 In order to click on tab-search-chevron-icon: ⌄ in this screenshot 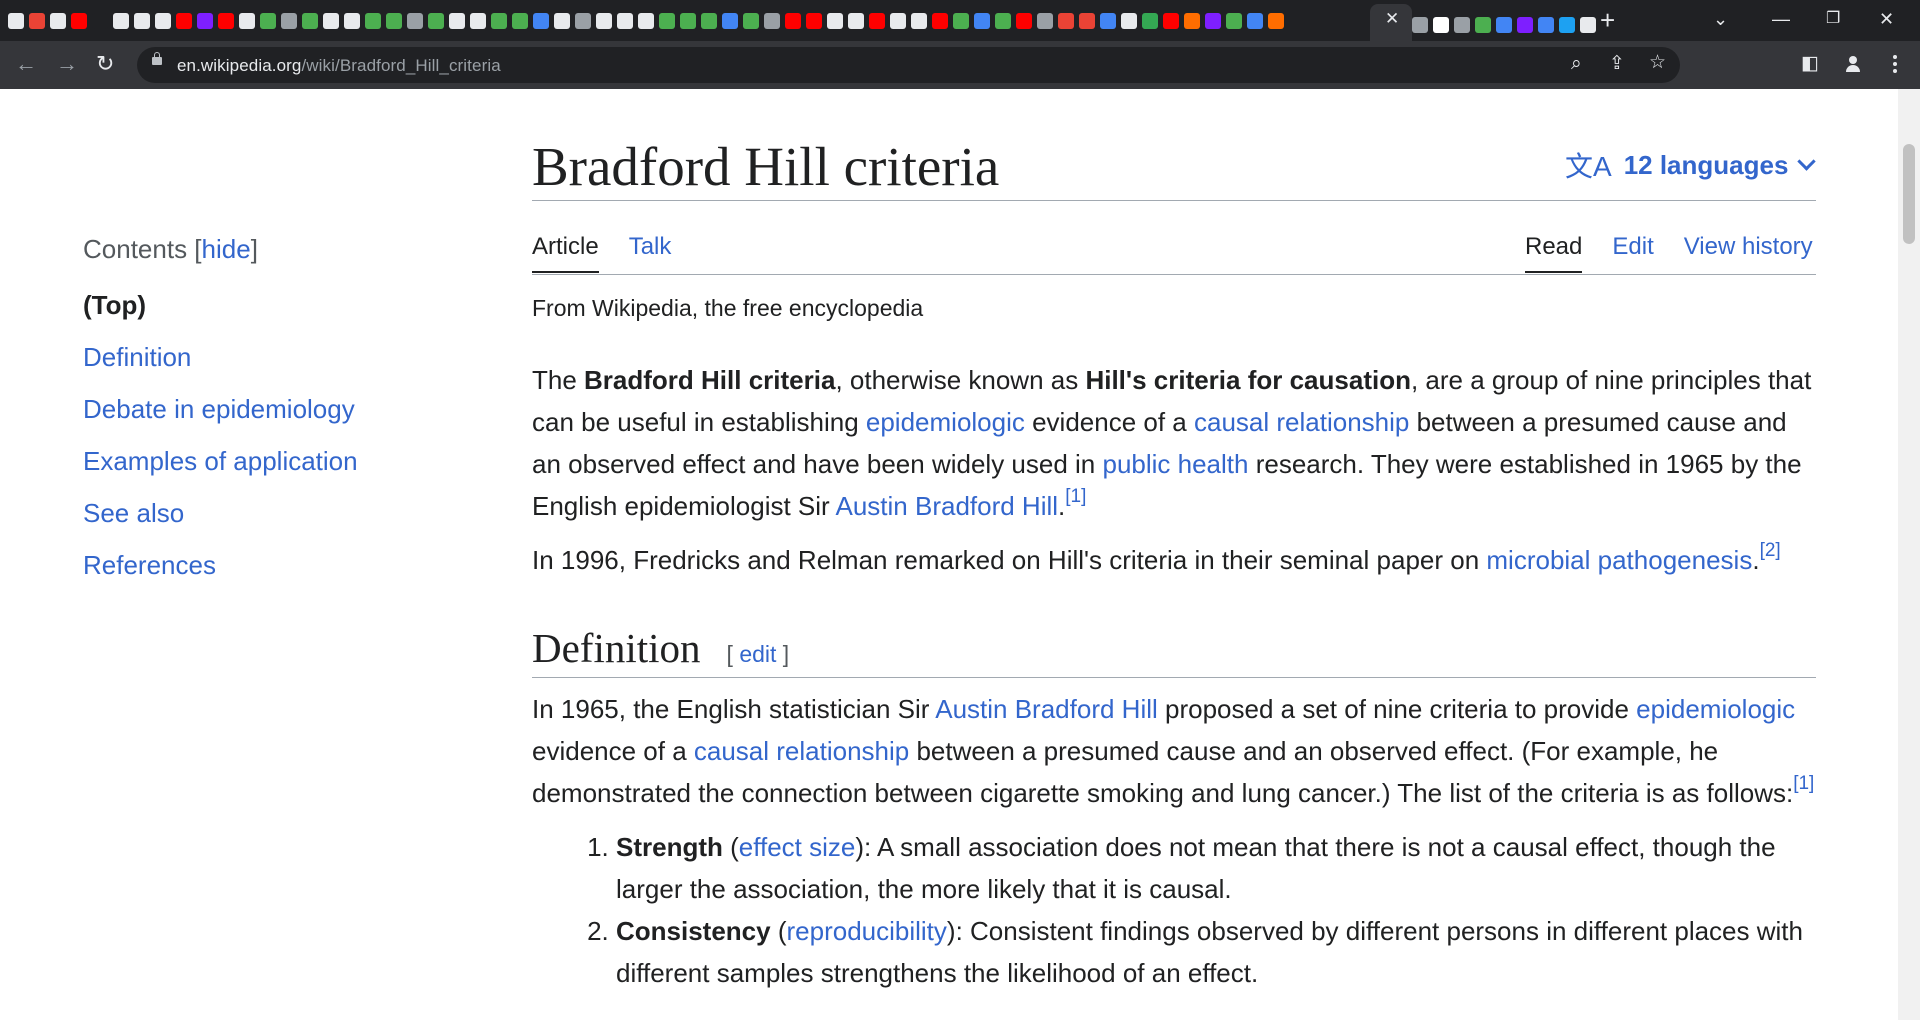, I will do `click(1720, 19)`.